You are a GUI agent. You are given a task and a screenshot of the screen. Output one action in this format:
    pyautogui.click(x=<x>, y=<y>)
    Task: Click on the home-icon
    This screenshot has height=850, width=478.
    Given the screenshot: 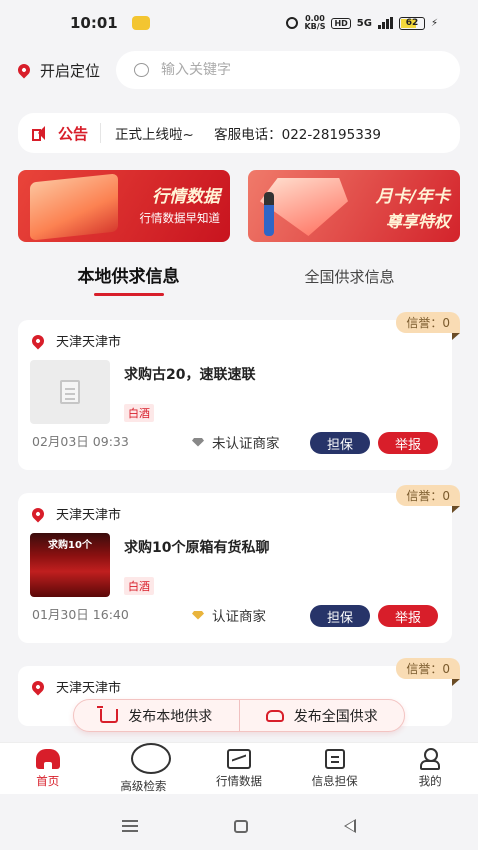 What is the action you would take?
    pyautogui.click(x=47, y=758)
    